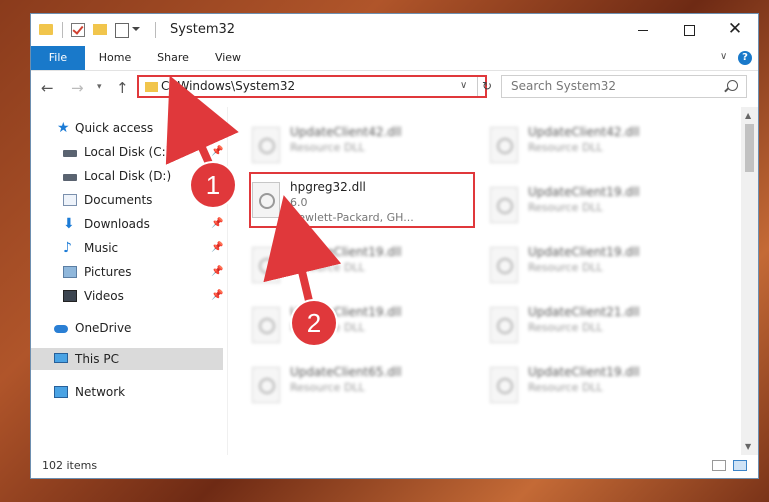  Describe the element at coordinates (394, 466) in the screenshot. I see `status-bar: 102 items` at that location.